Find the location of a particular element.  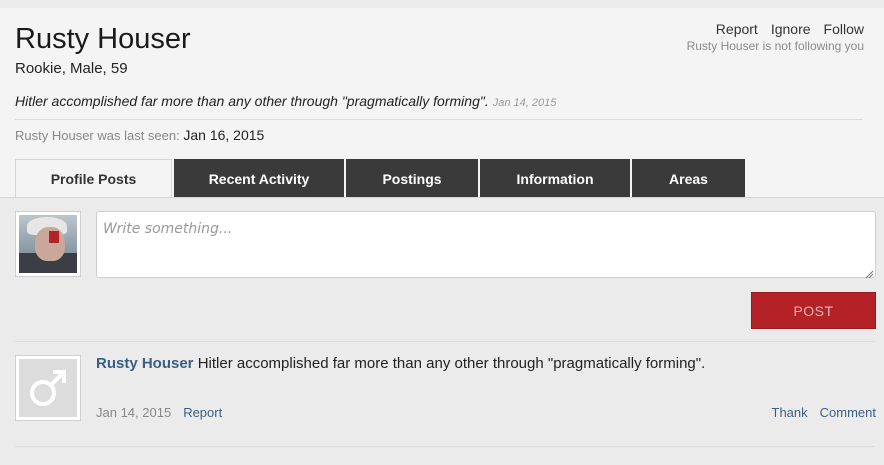

report-link: Report is located at coordinates (737, 29).